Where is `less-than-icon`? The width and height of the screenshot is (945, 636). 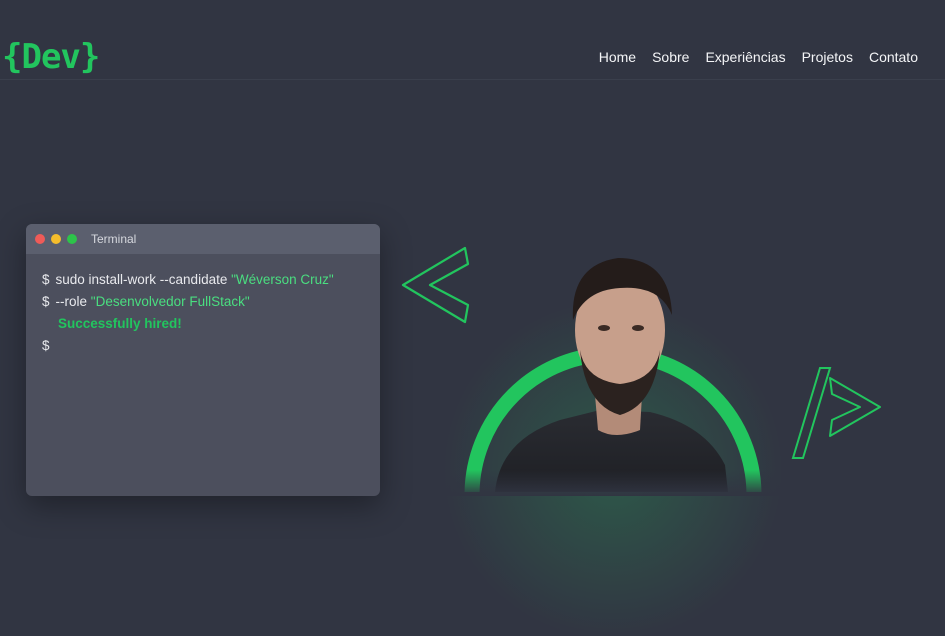 less-than-icon is located at coordinates (435, 285).